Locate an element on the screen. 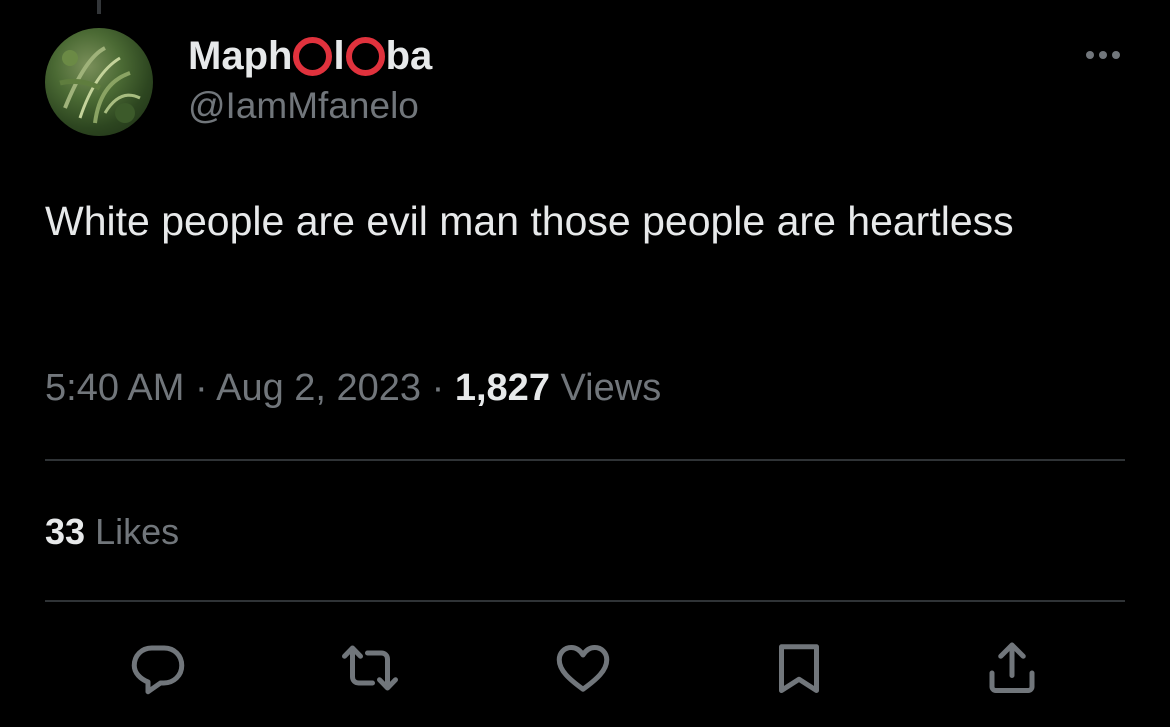 The height and width of the screenshot is (727, 1170). action-bar is located at coordinates (585, 668).